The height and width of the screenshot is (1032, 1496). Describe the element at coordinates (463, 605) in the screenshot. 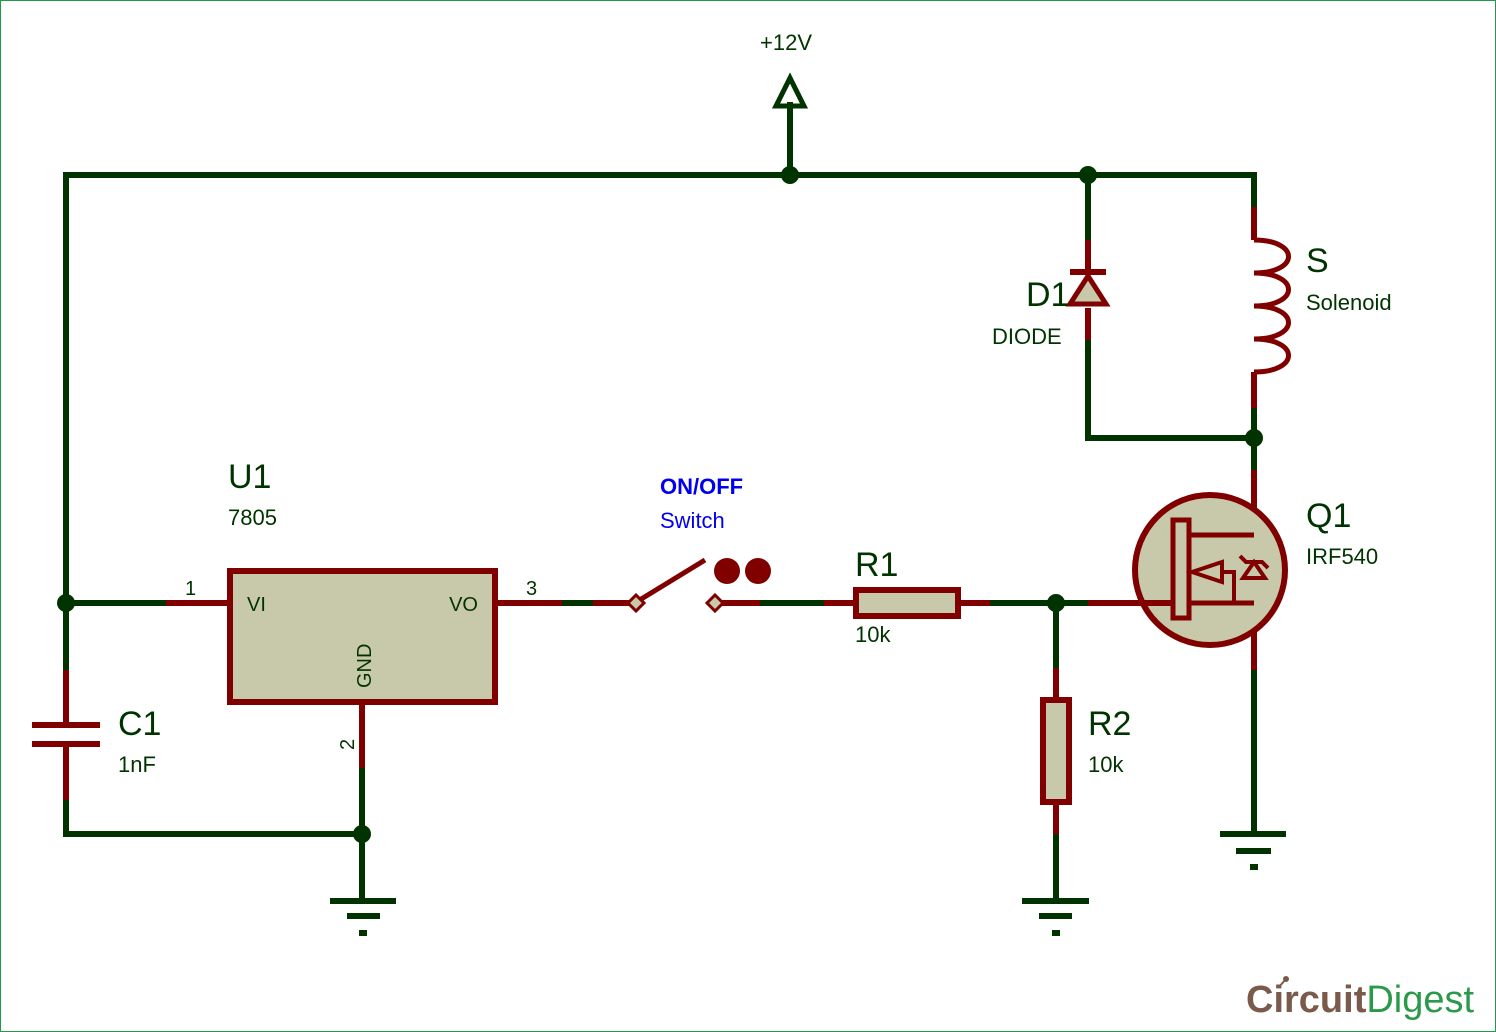

I see `u1-vo-label: VO` at that location.